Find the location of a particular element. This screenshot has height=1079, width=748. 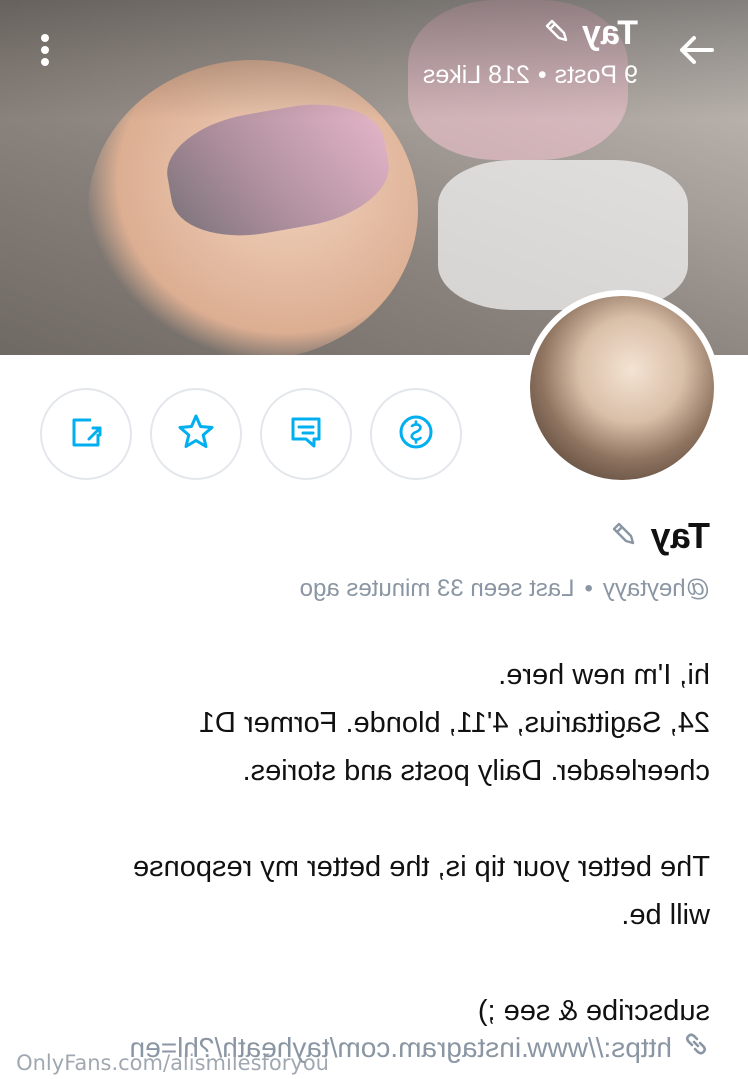

tip-button is located at coordinates (416, 434).